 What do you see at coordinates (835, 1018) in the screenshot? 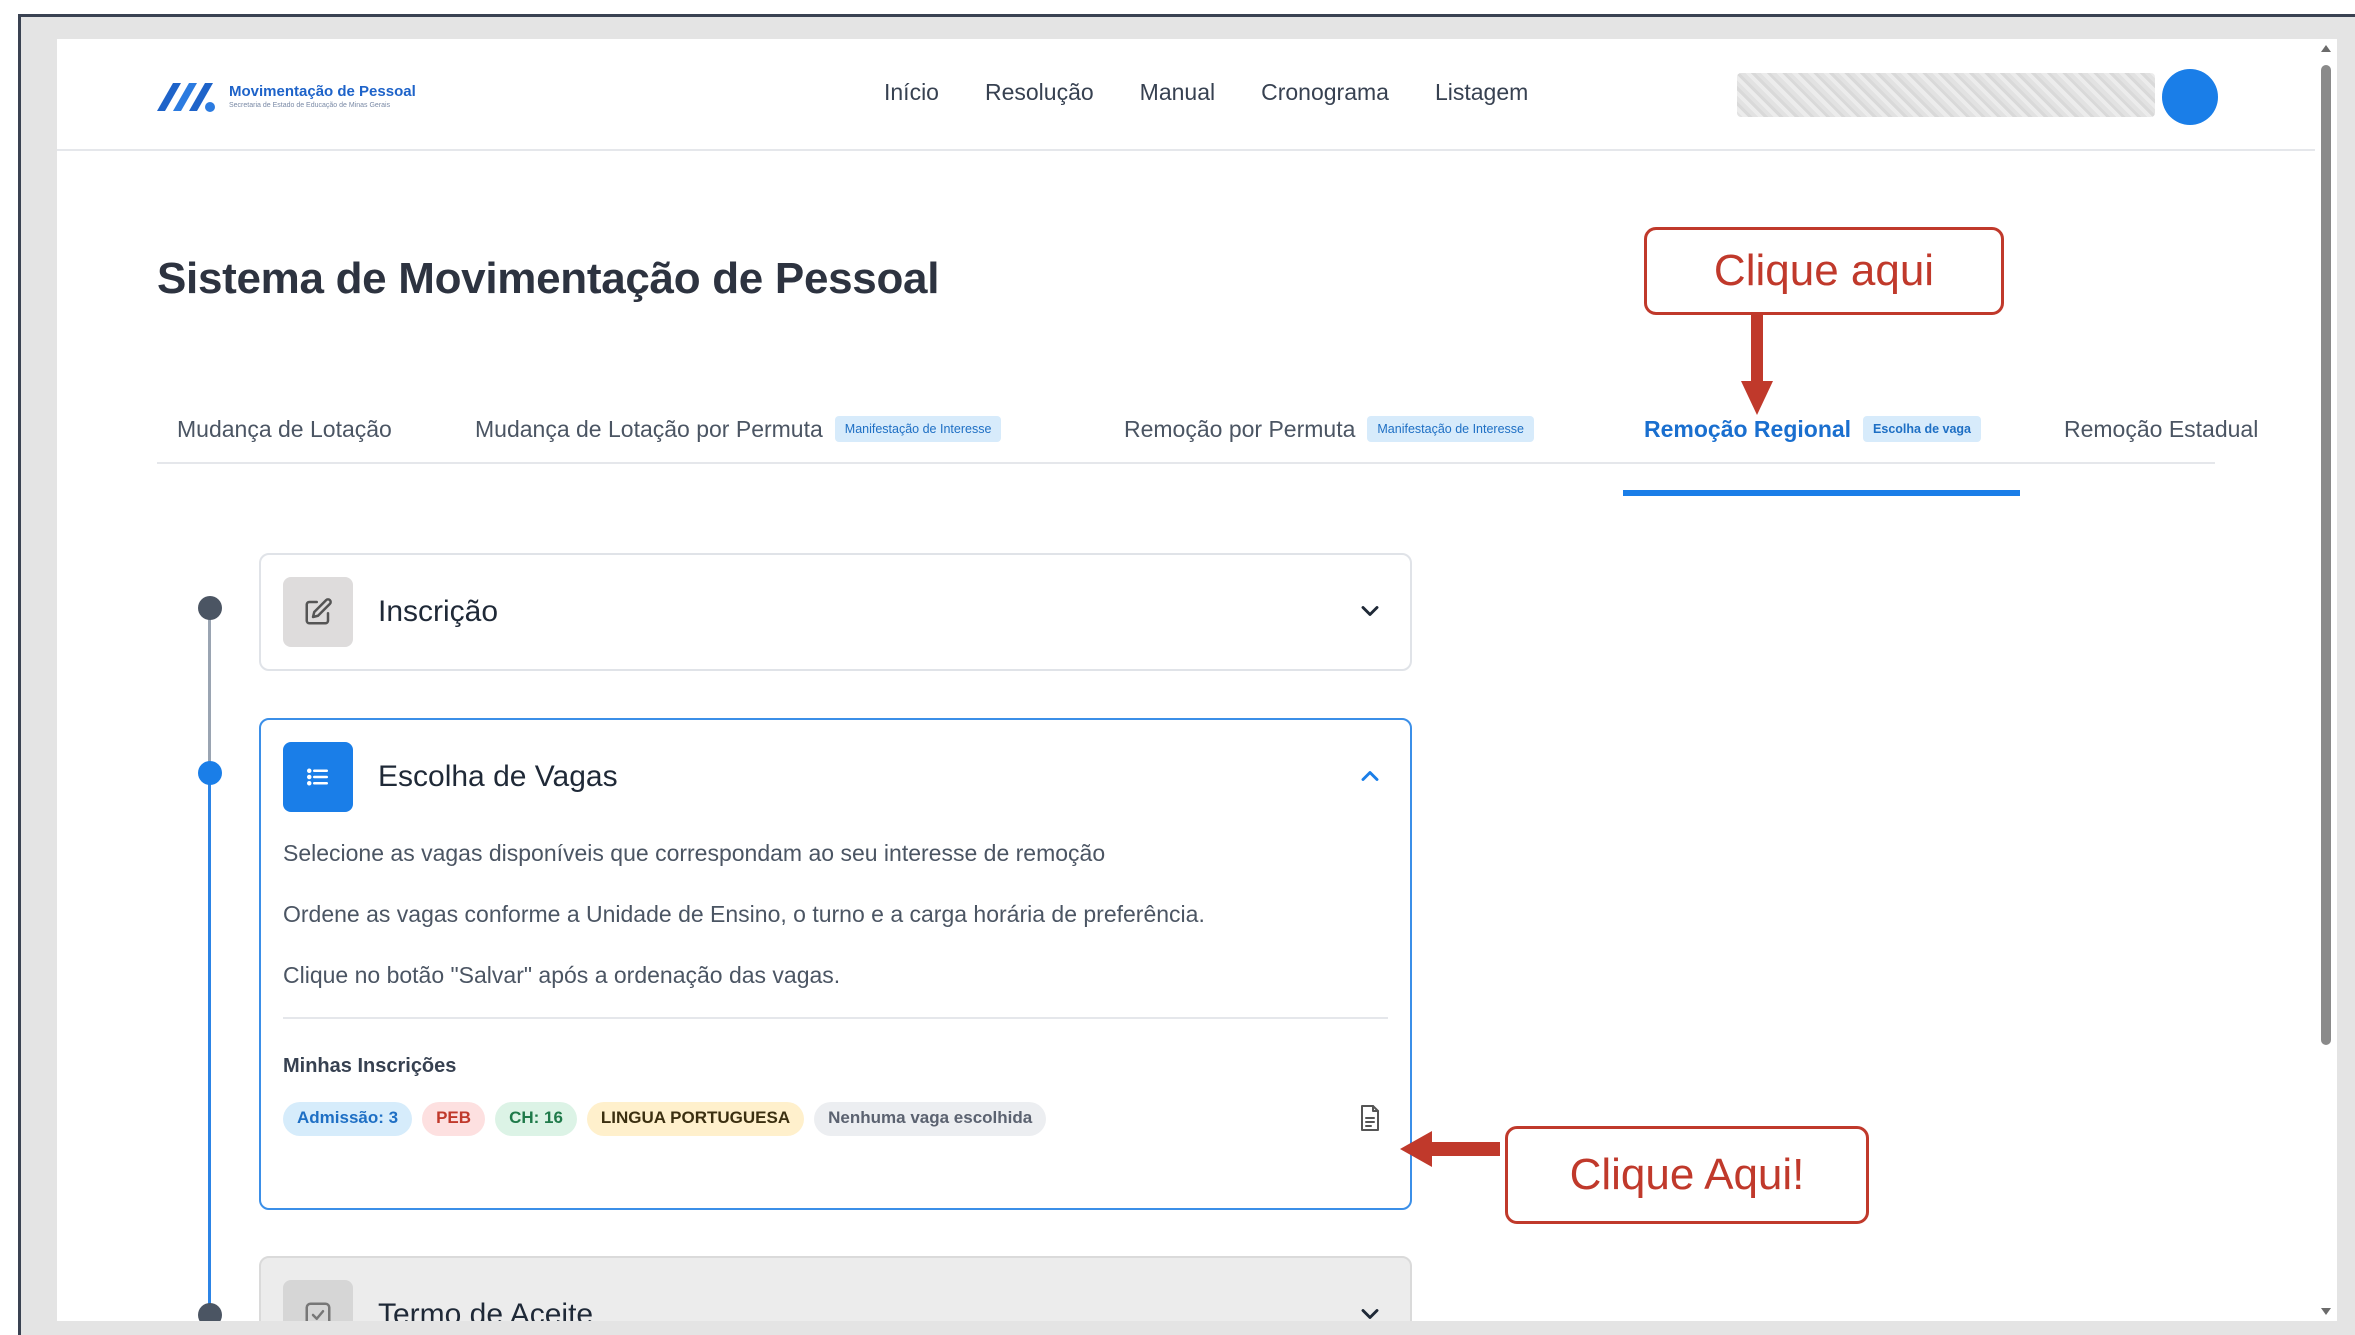
I see `divider` at bounding box center [835, 1018].